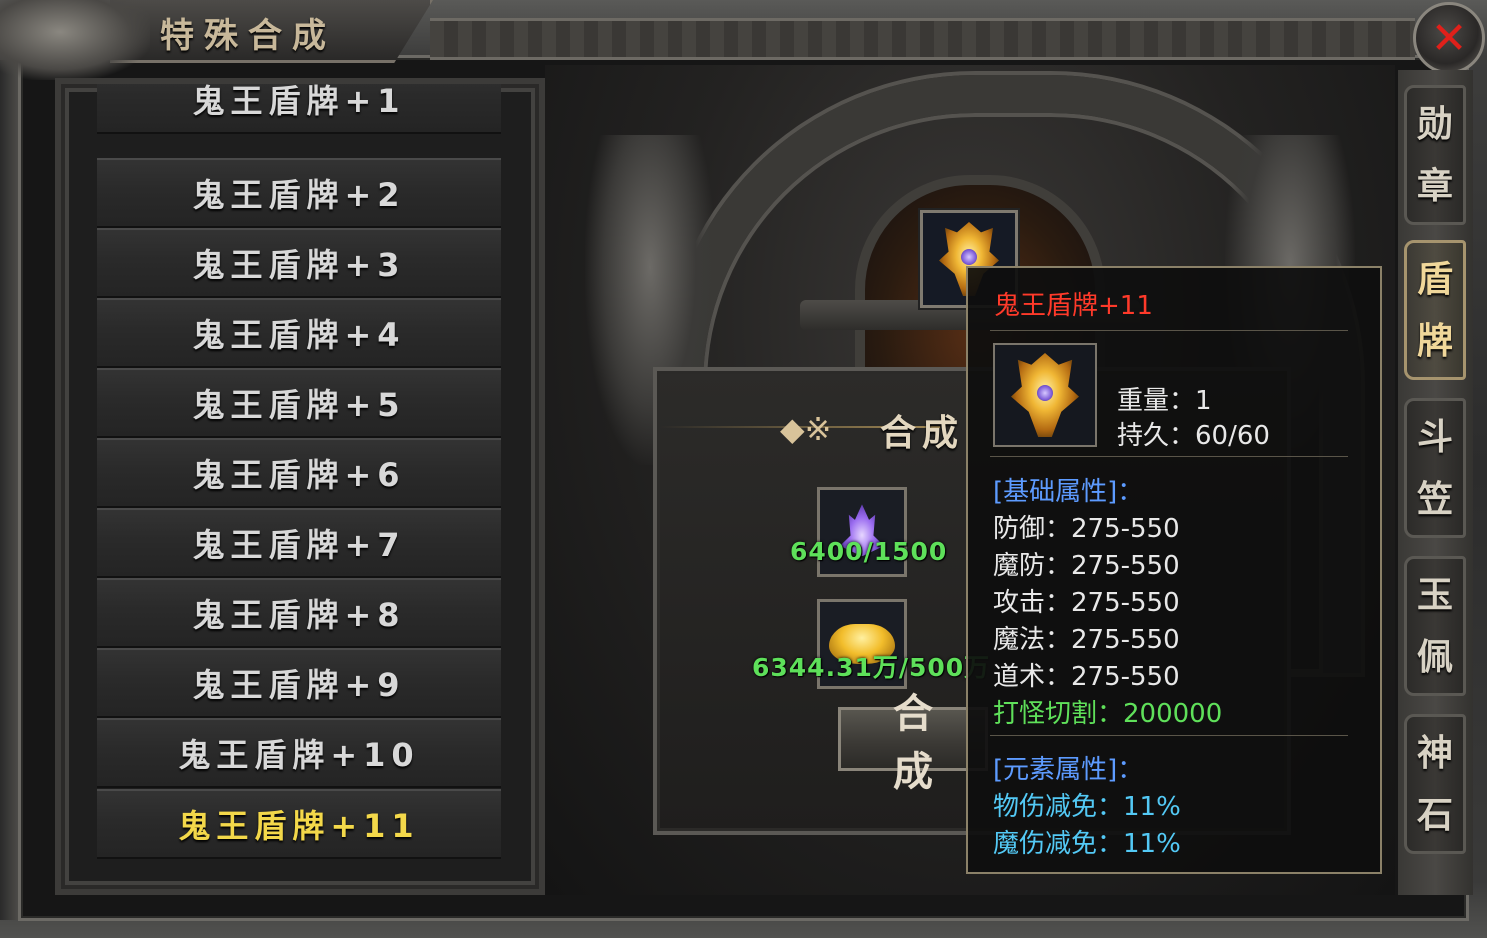 This screenshot has height=938, width=1487. Describe the element at coordinates (299, 109) in the screenshot. I see `recipe-item: 鬼王盾牌+1` at that location.